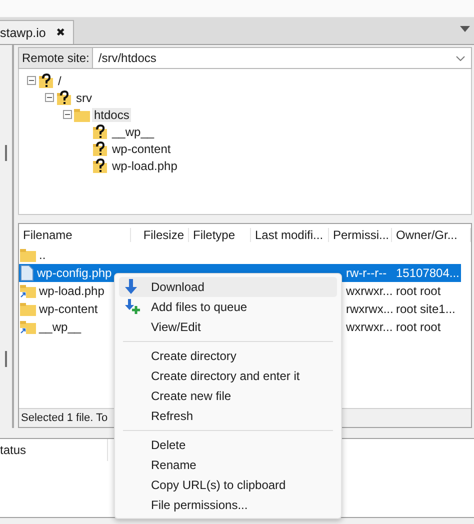 This screenshot has height=524, width=474. I want to click on tree-item: srv, so click(84, 97).